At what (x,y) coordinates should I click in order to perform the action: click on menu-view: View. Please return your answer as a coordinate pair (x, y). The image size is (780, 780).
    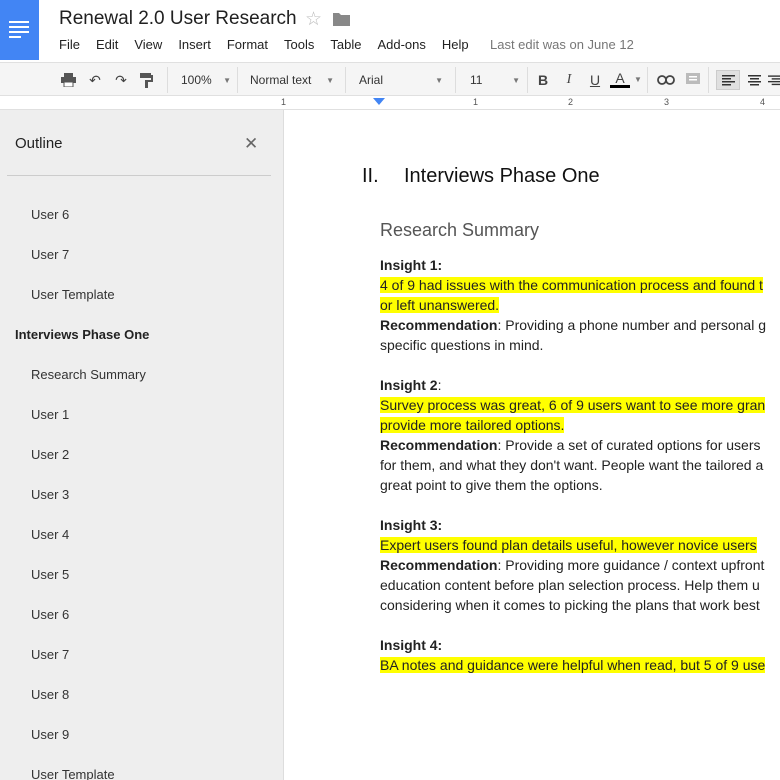
    Looking at the image, I should click on (148, 44).